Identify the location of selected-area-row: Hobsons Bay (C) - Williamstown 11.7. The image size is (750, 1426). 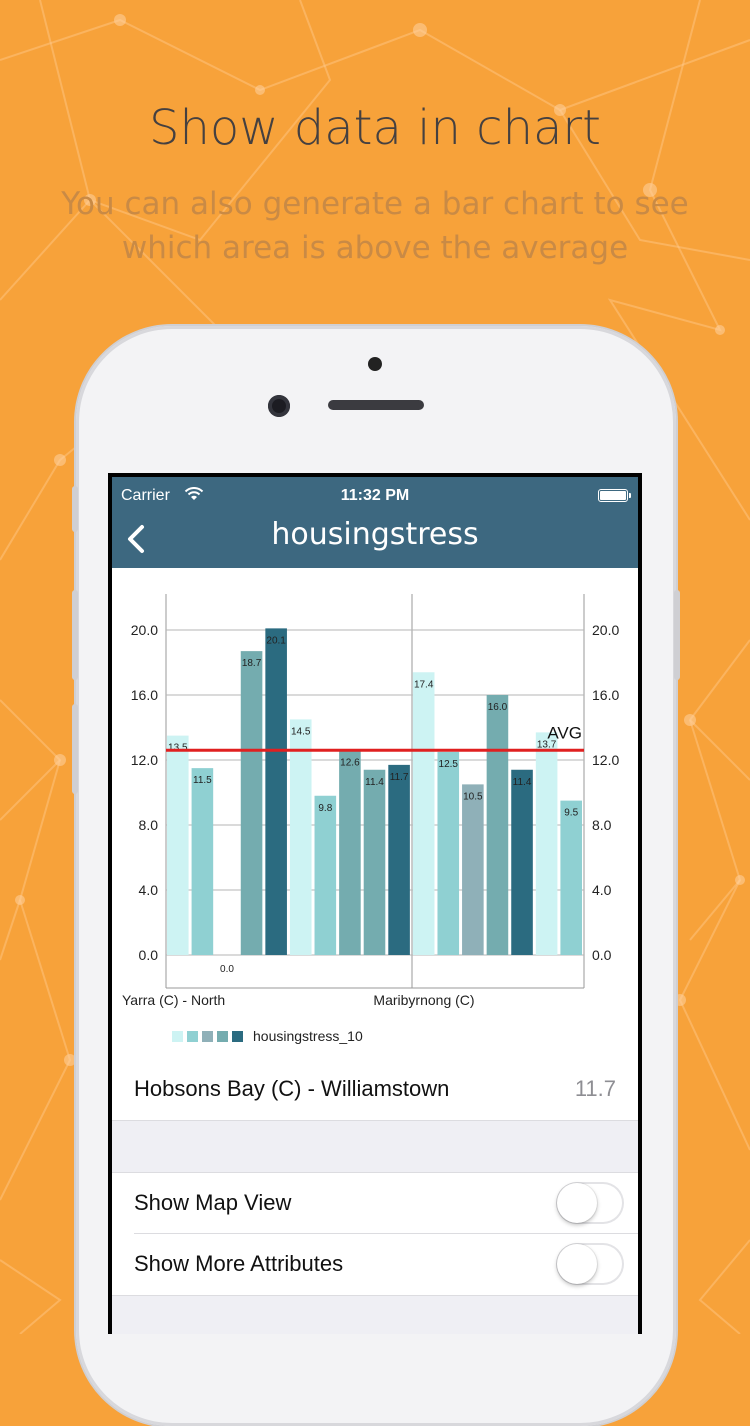
(375, 1089).